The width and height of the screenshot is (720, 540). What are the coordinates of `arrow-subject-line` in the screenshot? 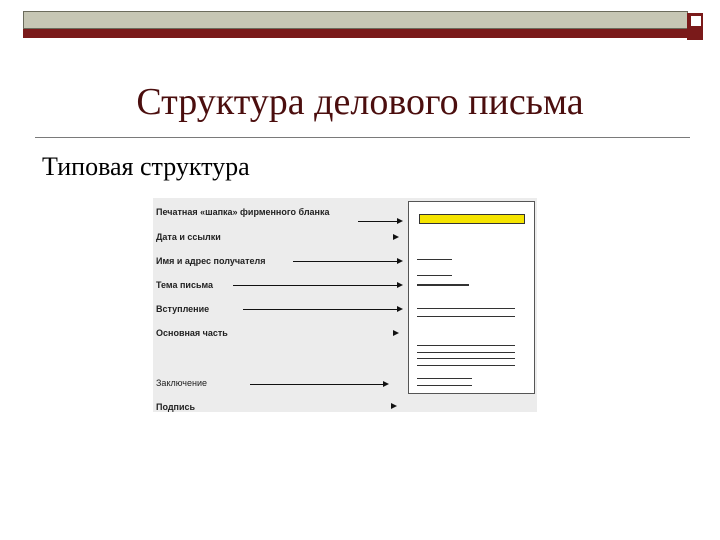 It's located at (315, 285).